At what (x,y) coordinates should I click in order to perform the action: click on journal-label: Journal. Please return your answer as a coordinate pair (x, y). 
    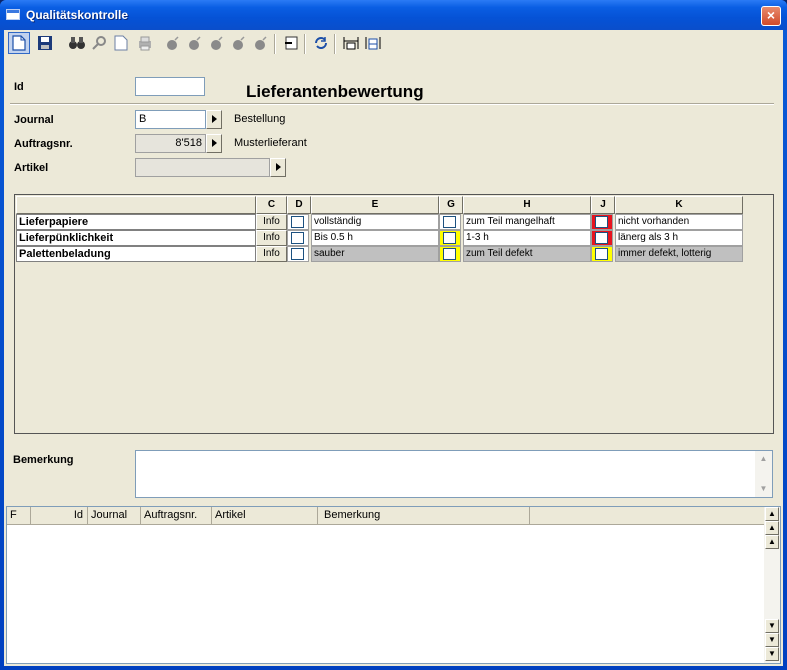
    Looking at the image, I should click on (34, 120).